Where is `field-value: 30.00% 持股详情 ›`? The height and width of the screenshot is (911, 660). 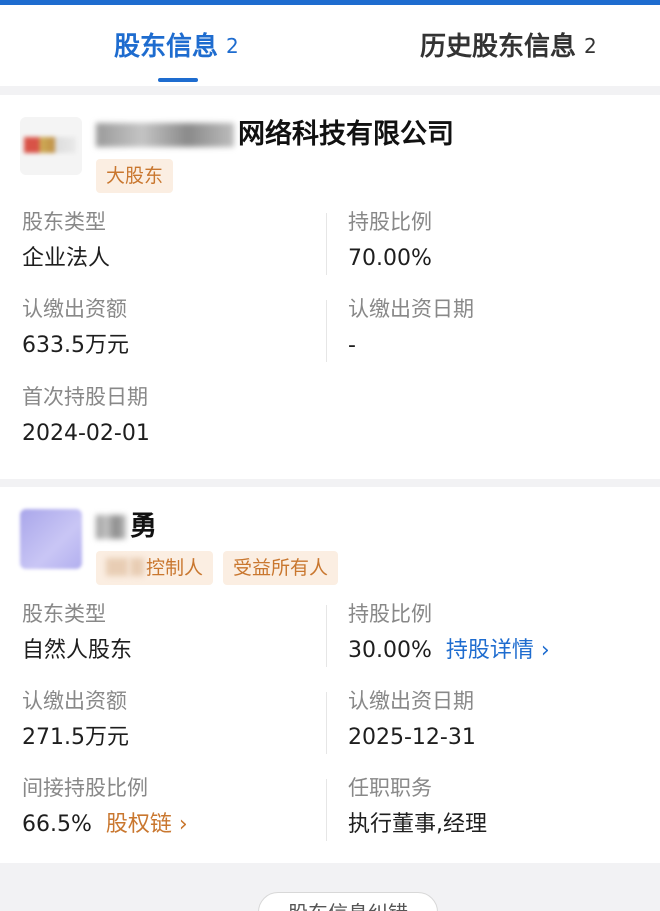
field-value: 30.00% 持股详情 › is located at coordinates (449, 651).